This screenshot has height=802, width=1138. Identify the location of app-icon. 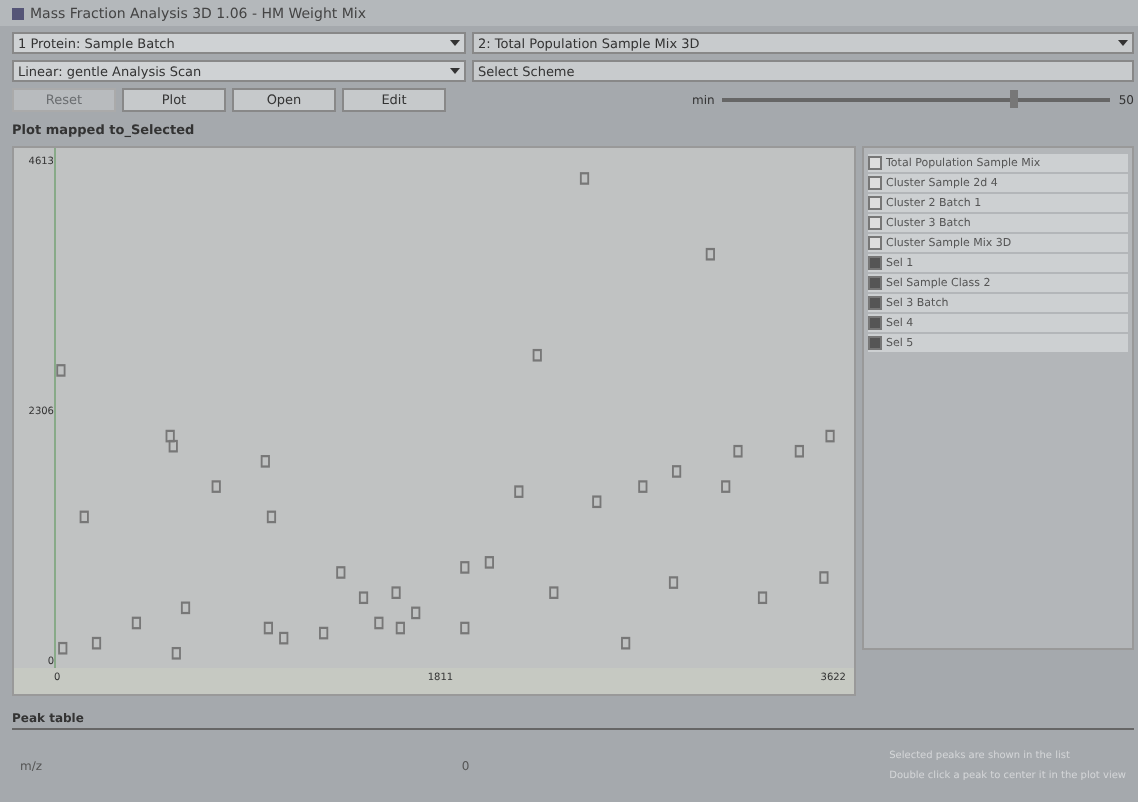
(18, 13).